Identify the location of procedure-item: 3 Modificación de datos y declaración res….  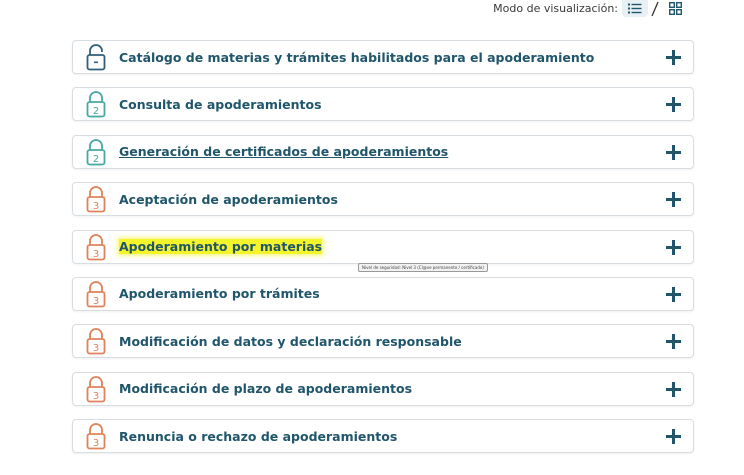
(383, 341).